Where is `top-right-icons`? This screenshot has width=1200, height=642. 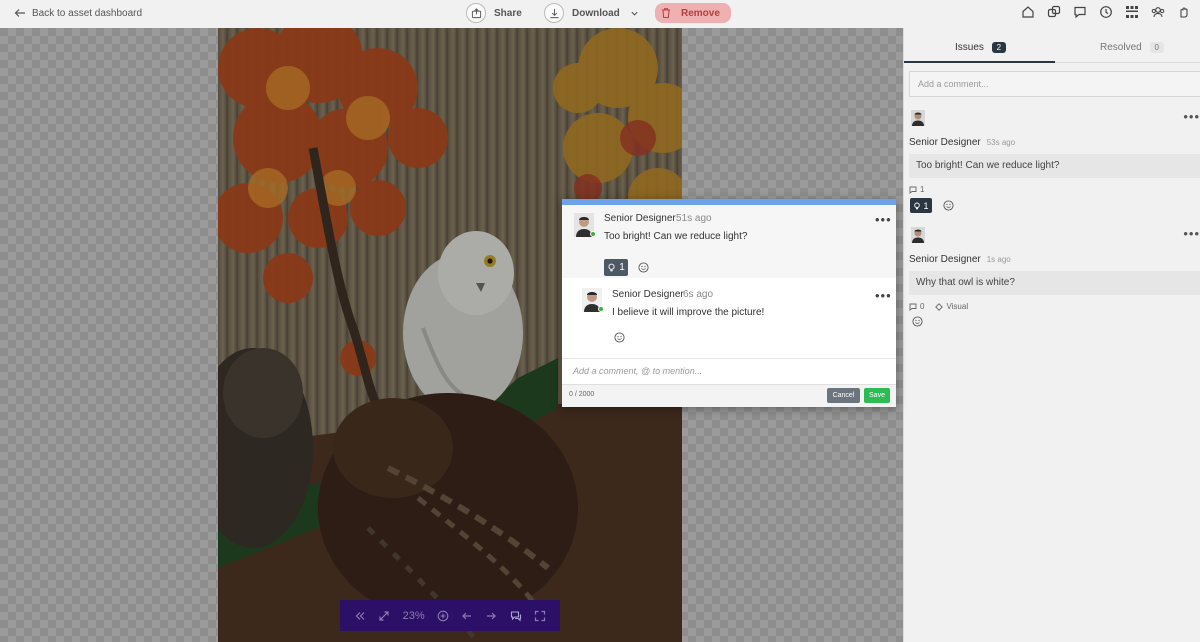
top-right-icons is located at coordinates (1106, 12).